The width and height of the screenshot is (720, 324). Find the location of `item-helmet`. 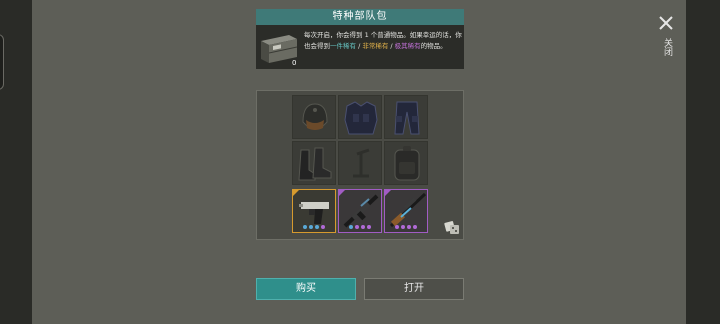

item-helmet is located at coordinates (314, 117).